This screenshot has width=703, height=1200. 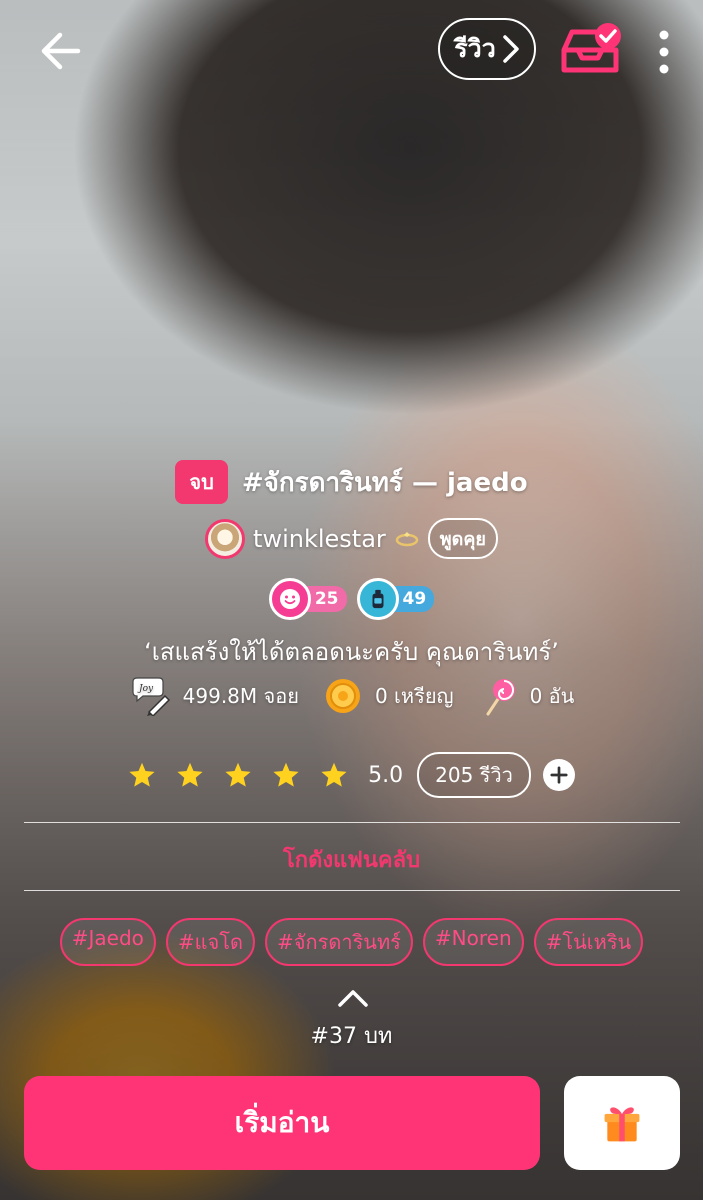 I want to click on author-avatar, so click(x=225, y=538).